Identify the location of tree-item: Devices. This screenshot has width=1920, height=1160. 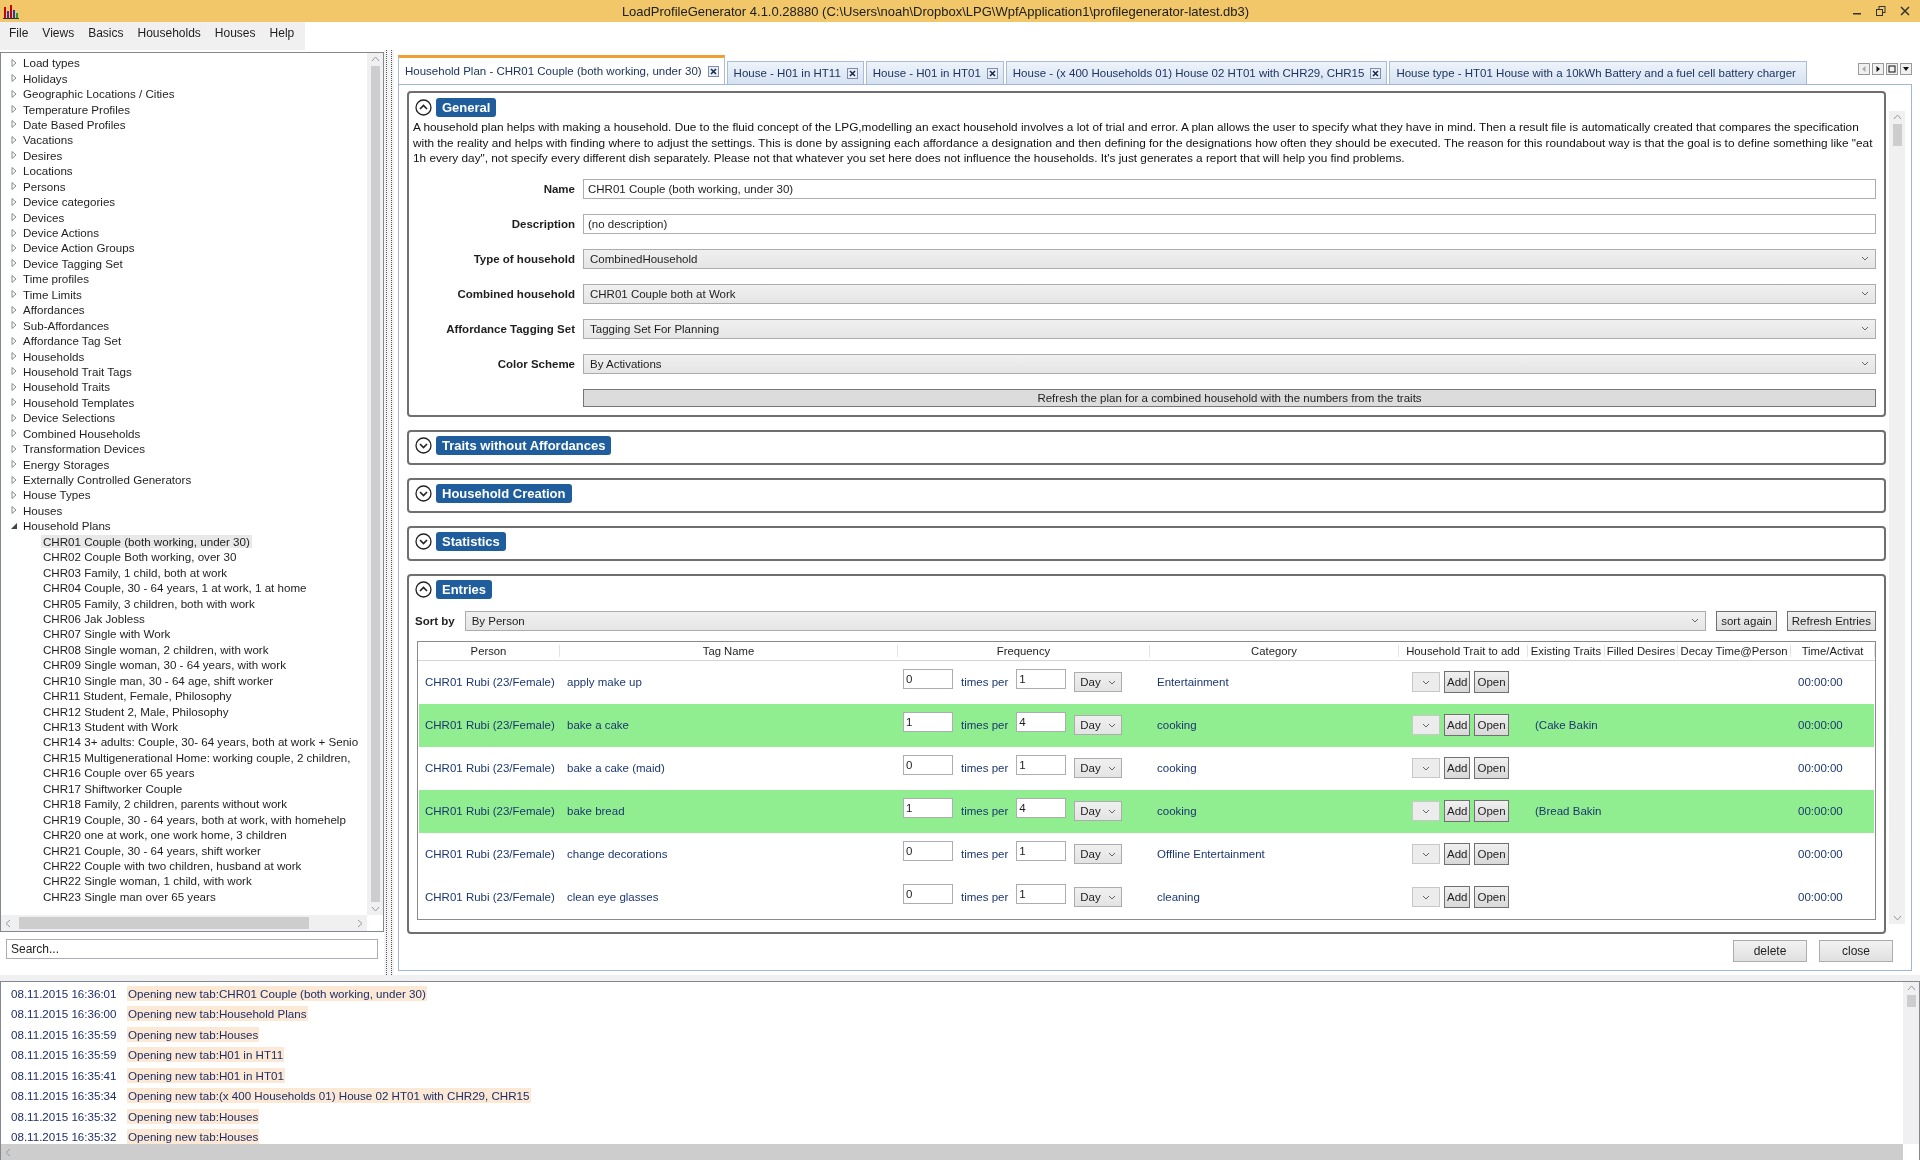
(44, 217).